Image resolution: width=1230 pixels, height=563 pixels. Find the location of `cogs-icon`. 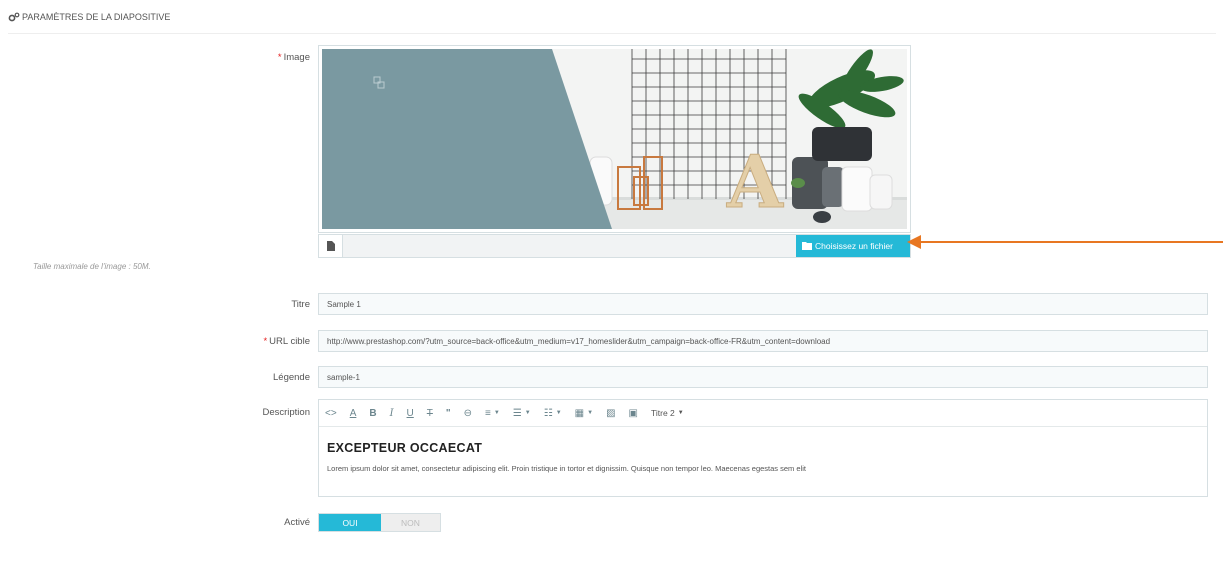

cogs-icon is located at coordinates (14, 17).